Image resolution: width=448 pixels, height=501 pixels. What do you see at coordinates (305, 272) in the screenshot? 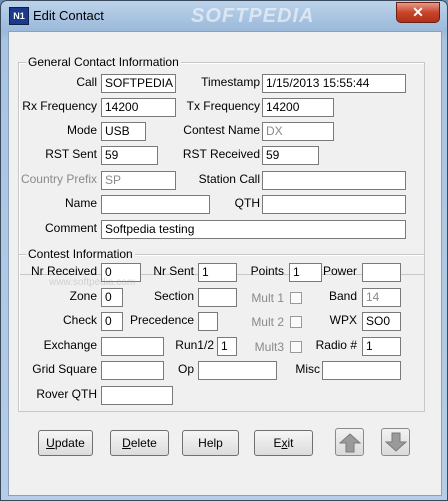
I see `points-field: 1` at bounding box center [305, 272].